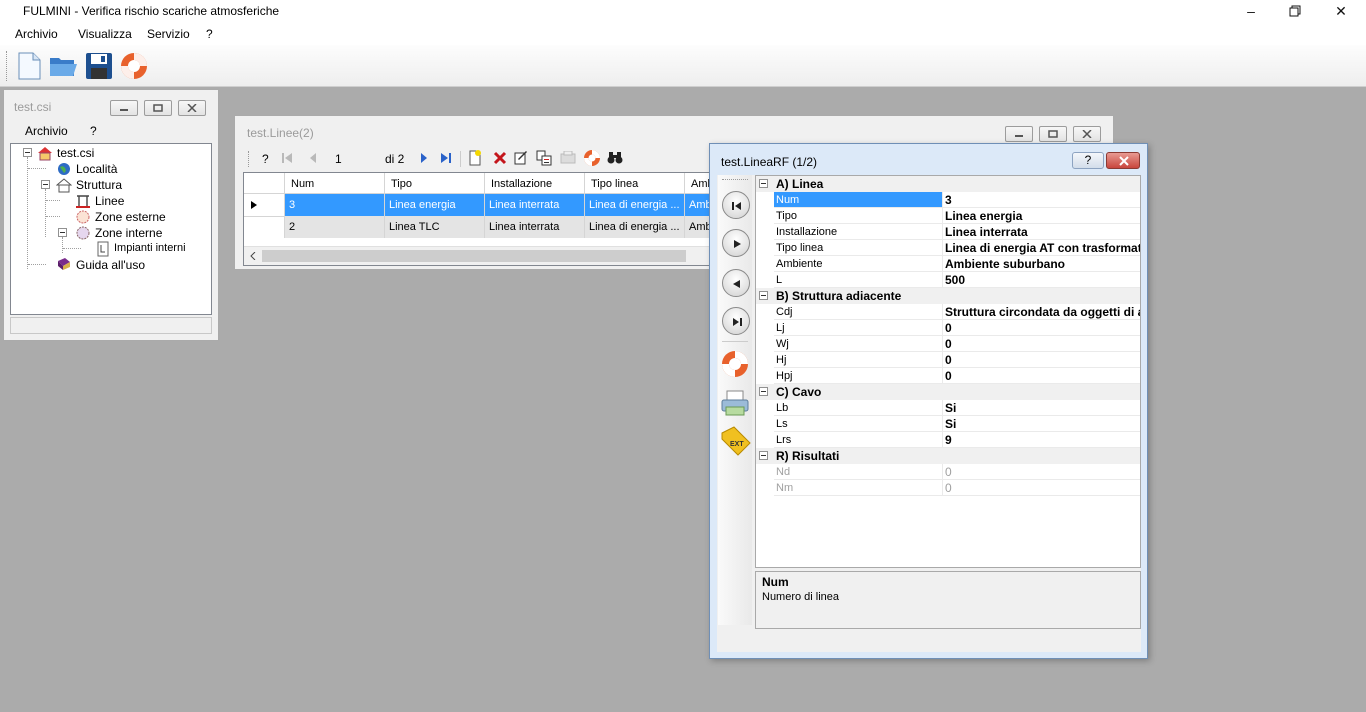  What do you see at coordinates (99, 66) in the screenshot?
I see `save-disk-icon` at bounding box center [99, 66].